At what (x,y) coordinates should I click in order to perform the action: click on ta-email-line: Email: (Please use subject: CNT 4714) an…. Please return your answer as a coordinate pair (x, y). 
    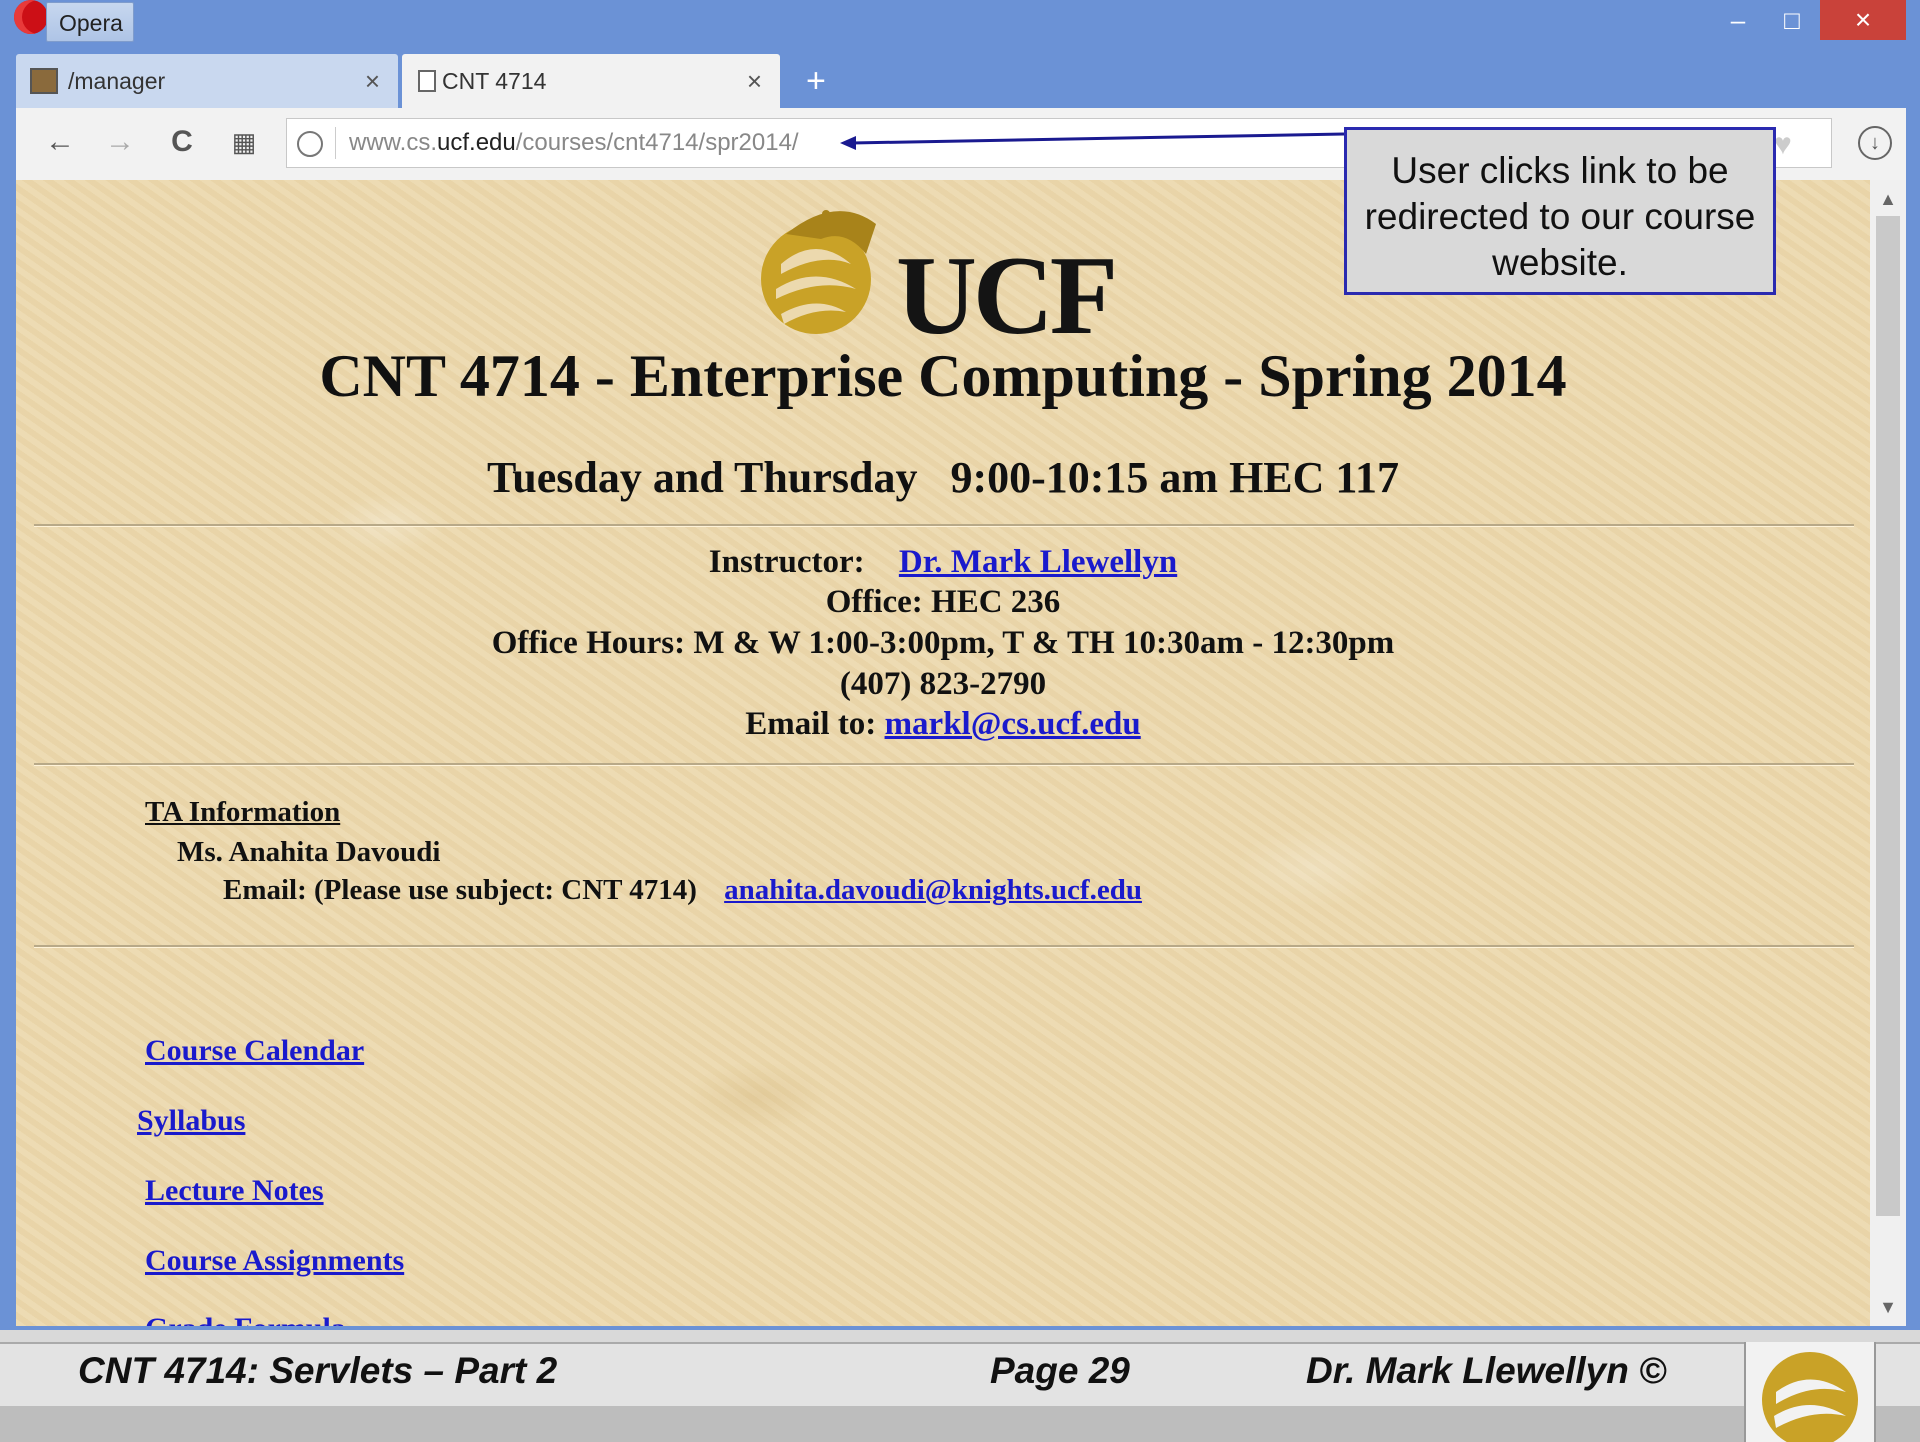
    Looking at the image, I should click on (682, 890).